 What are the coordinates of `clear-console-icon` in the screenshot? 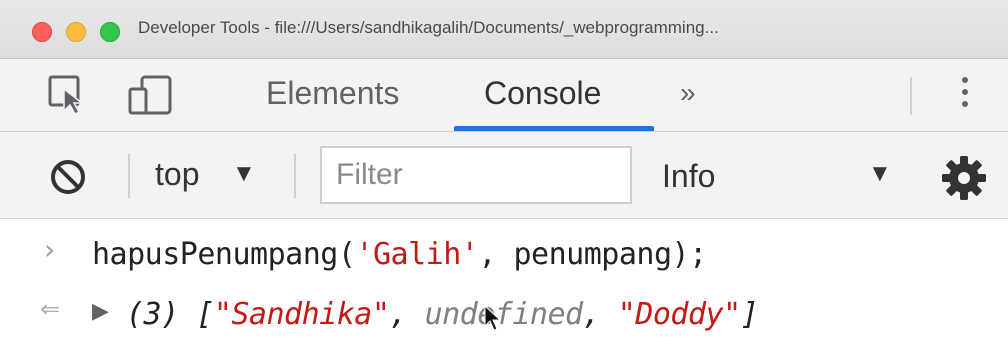 It's located at (68, 177).